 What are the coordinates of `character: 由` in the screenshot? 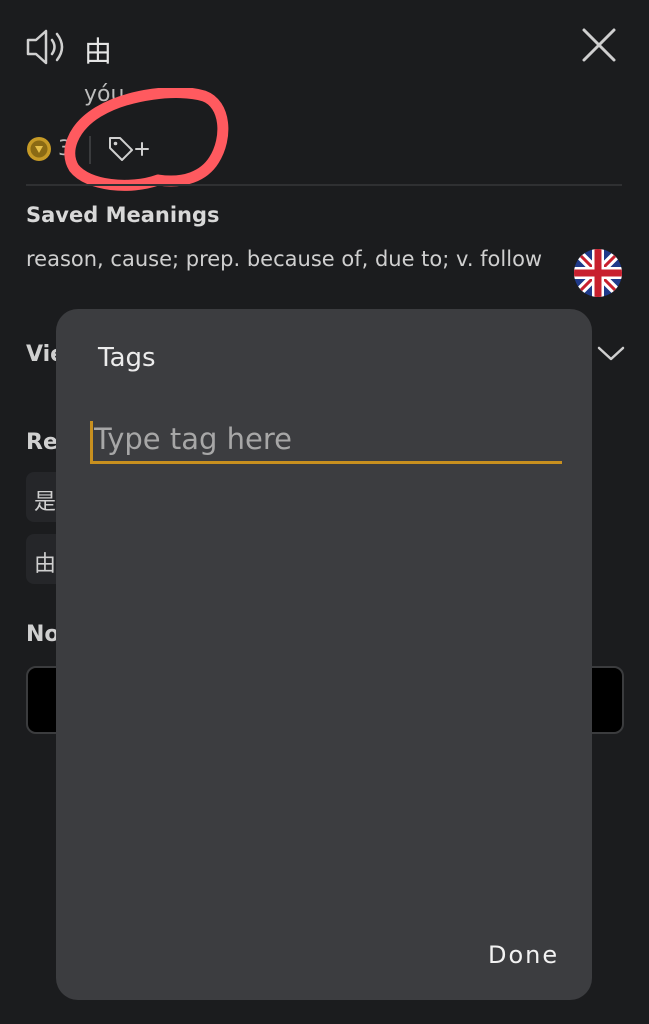 It's located at (98, 51).